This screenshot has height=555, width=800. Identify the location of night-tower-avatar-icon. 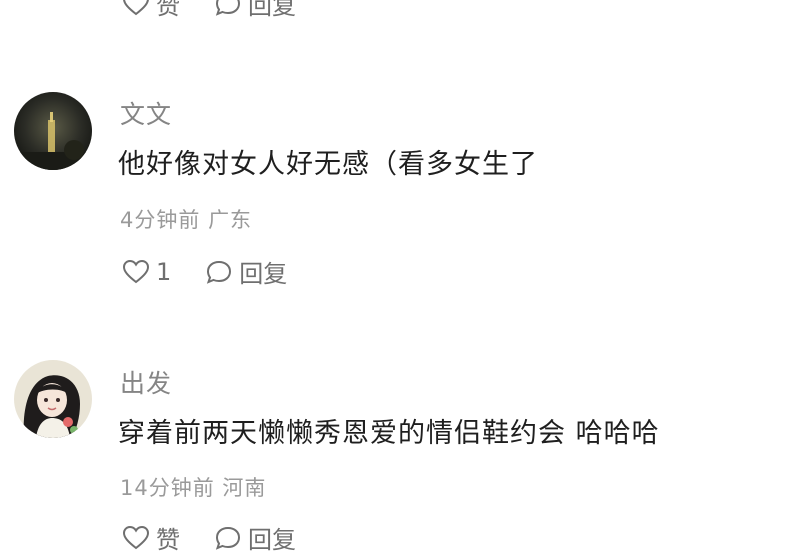
(53, 131).